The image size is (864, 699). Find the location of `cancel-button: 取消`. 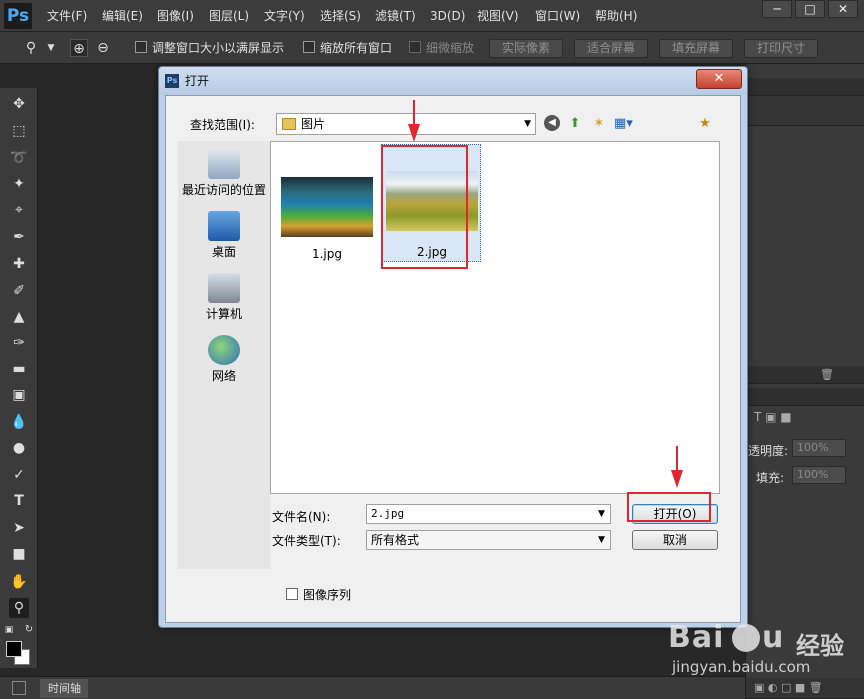

cancel-button: 取消 is located at coordinates (675, 540).